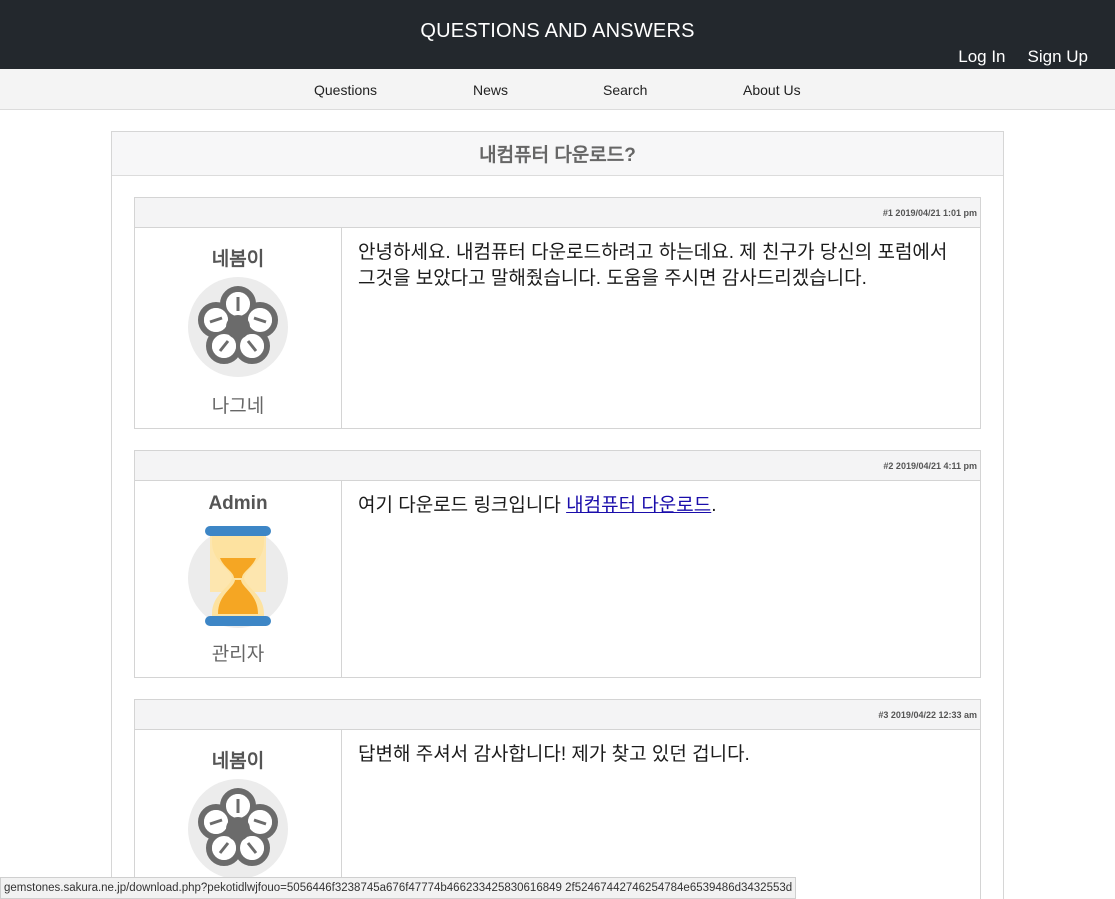  I want to click on nav-questions: Questions, so click(345, 90).